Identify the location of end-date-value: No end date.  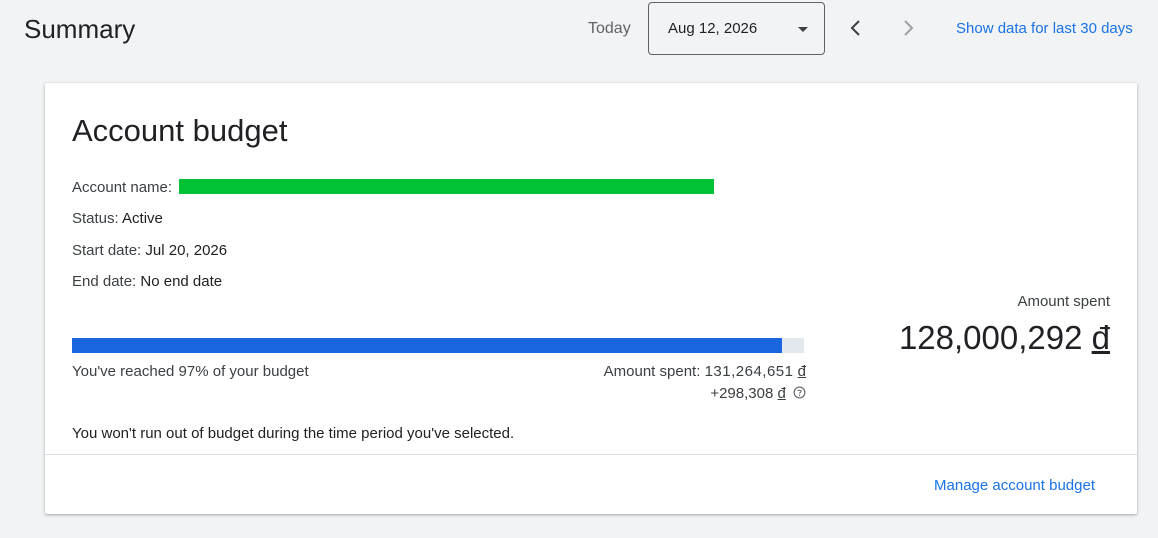
(181, 281).